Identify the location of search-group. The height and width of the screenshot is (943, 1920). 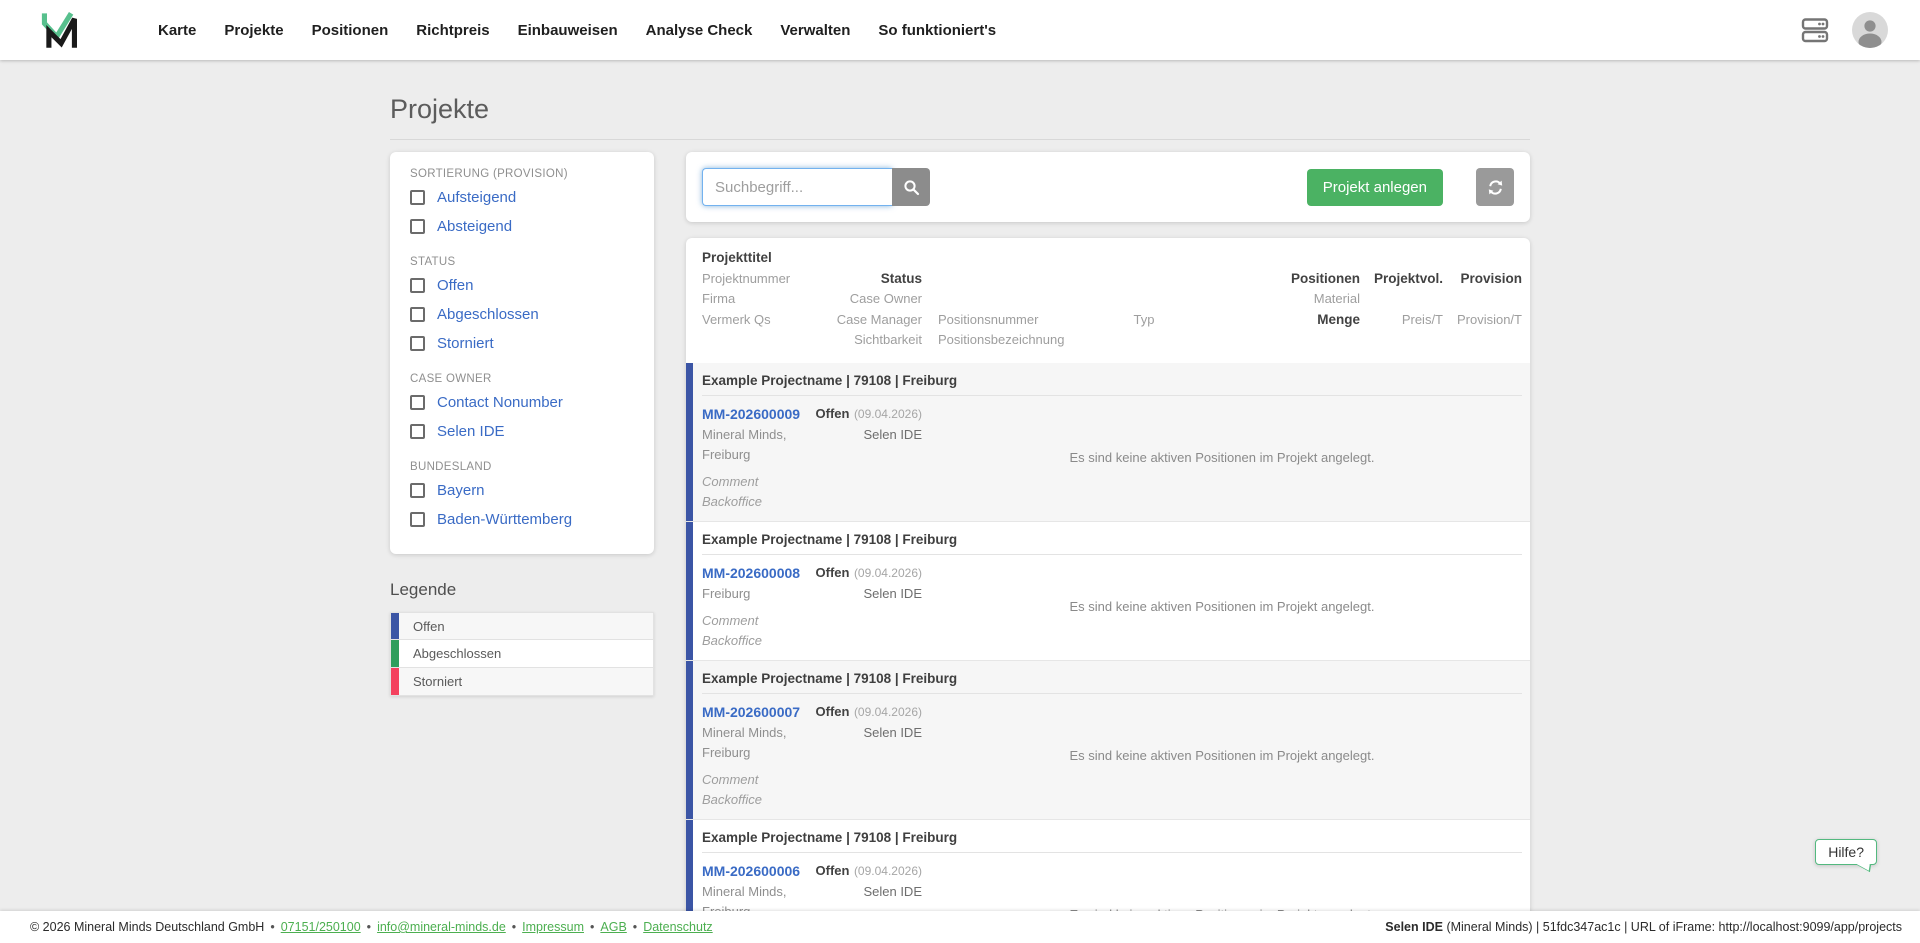
(816, 187).